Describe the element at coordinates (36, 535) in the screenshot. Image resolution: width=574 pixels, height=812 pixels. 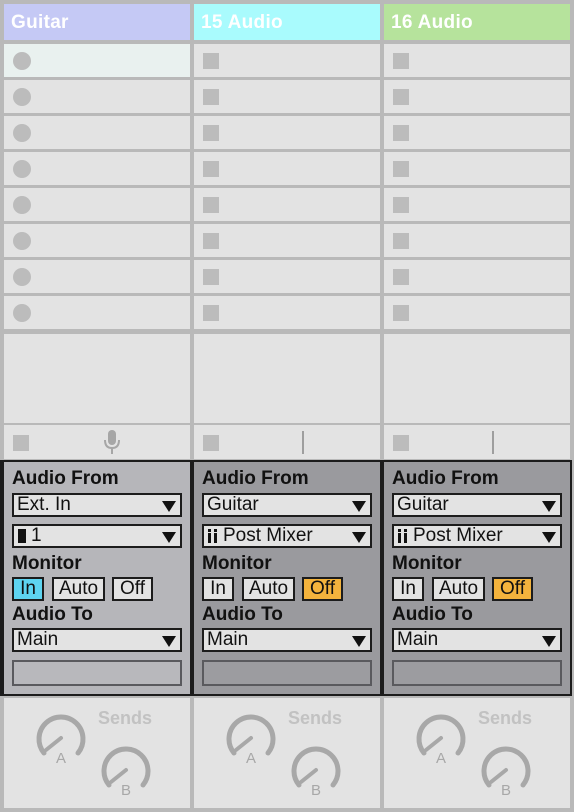
I see `input-channel-value: 1` at that location.